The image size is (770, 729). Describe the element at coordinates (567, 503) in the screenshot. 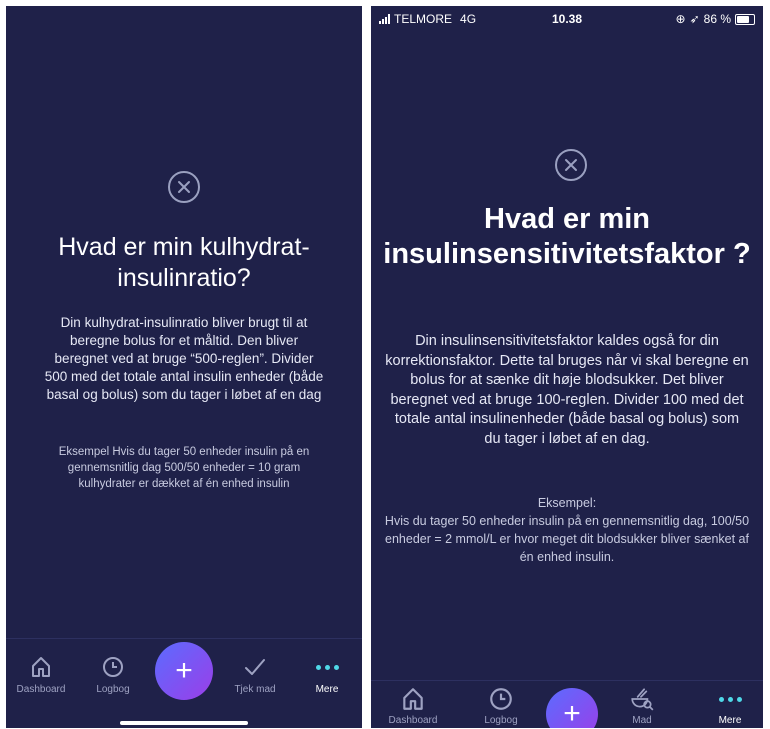

I see `example-heading: Eksempel:` at that location.